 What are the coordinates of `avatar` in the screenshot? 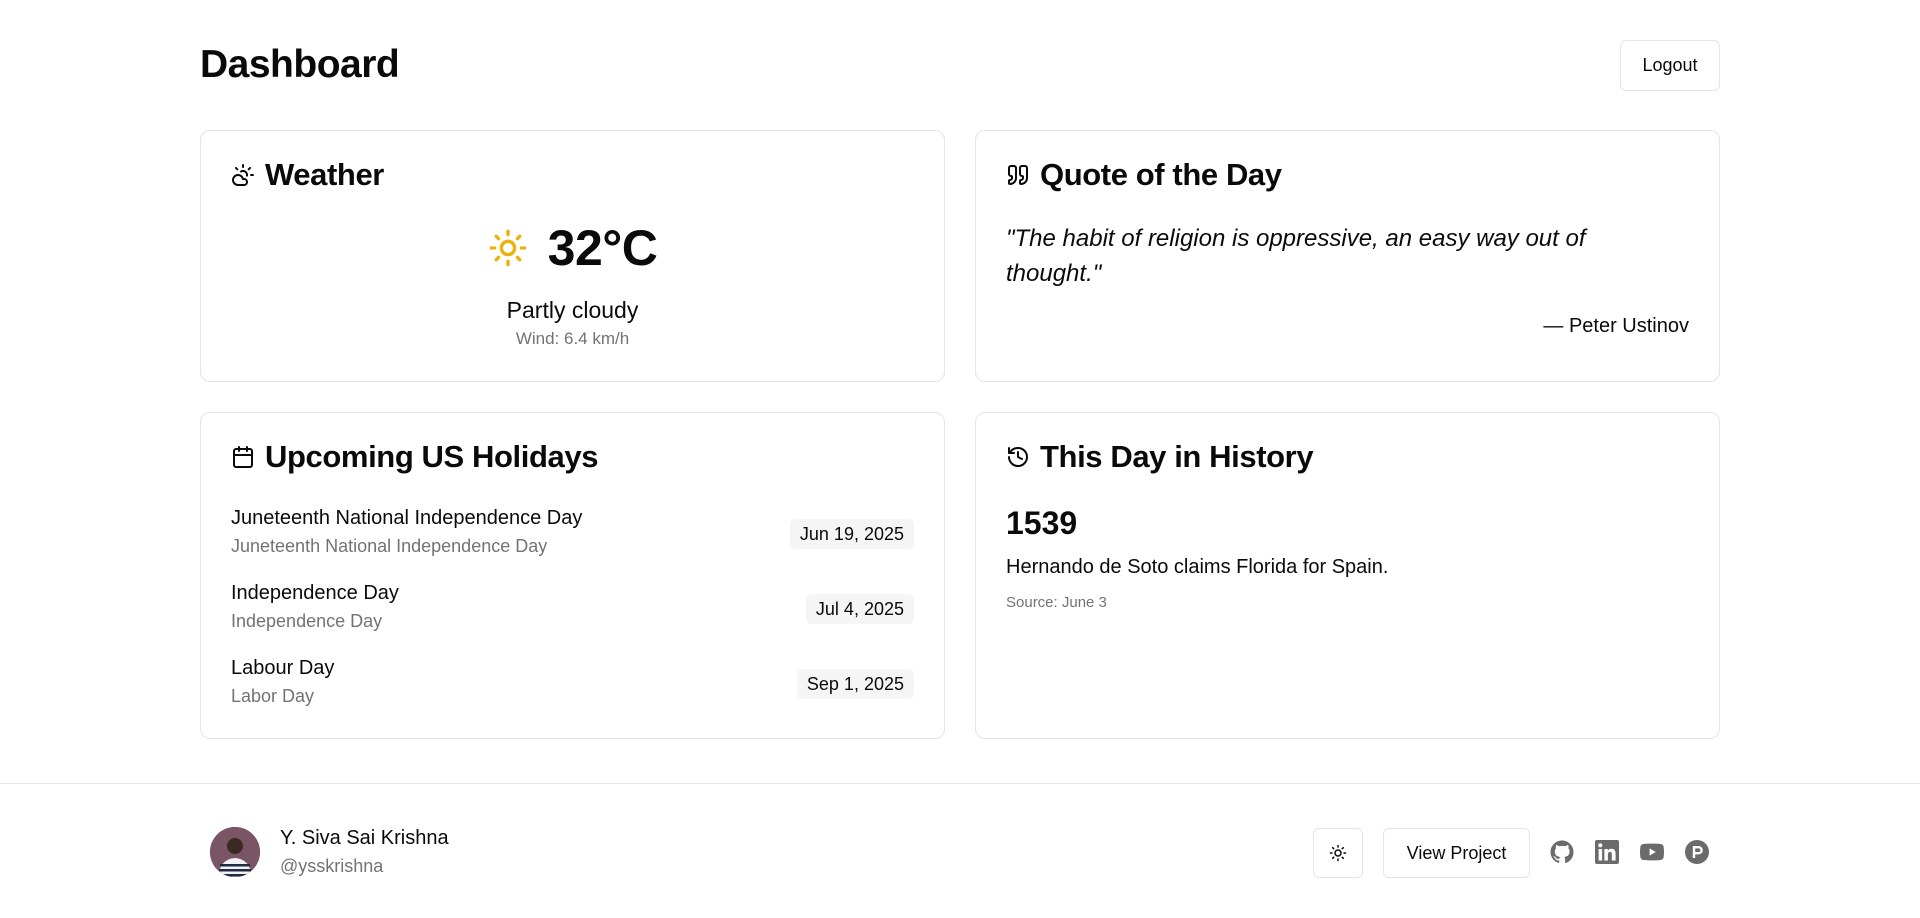 It's located at (235, 852).